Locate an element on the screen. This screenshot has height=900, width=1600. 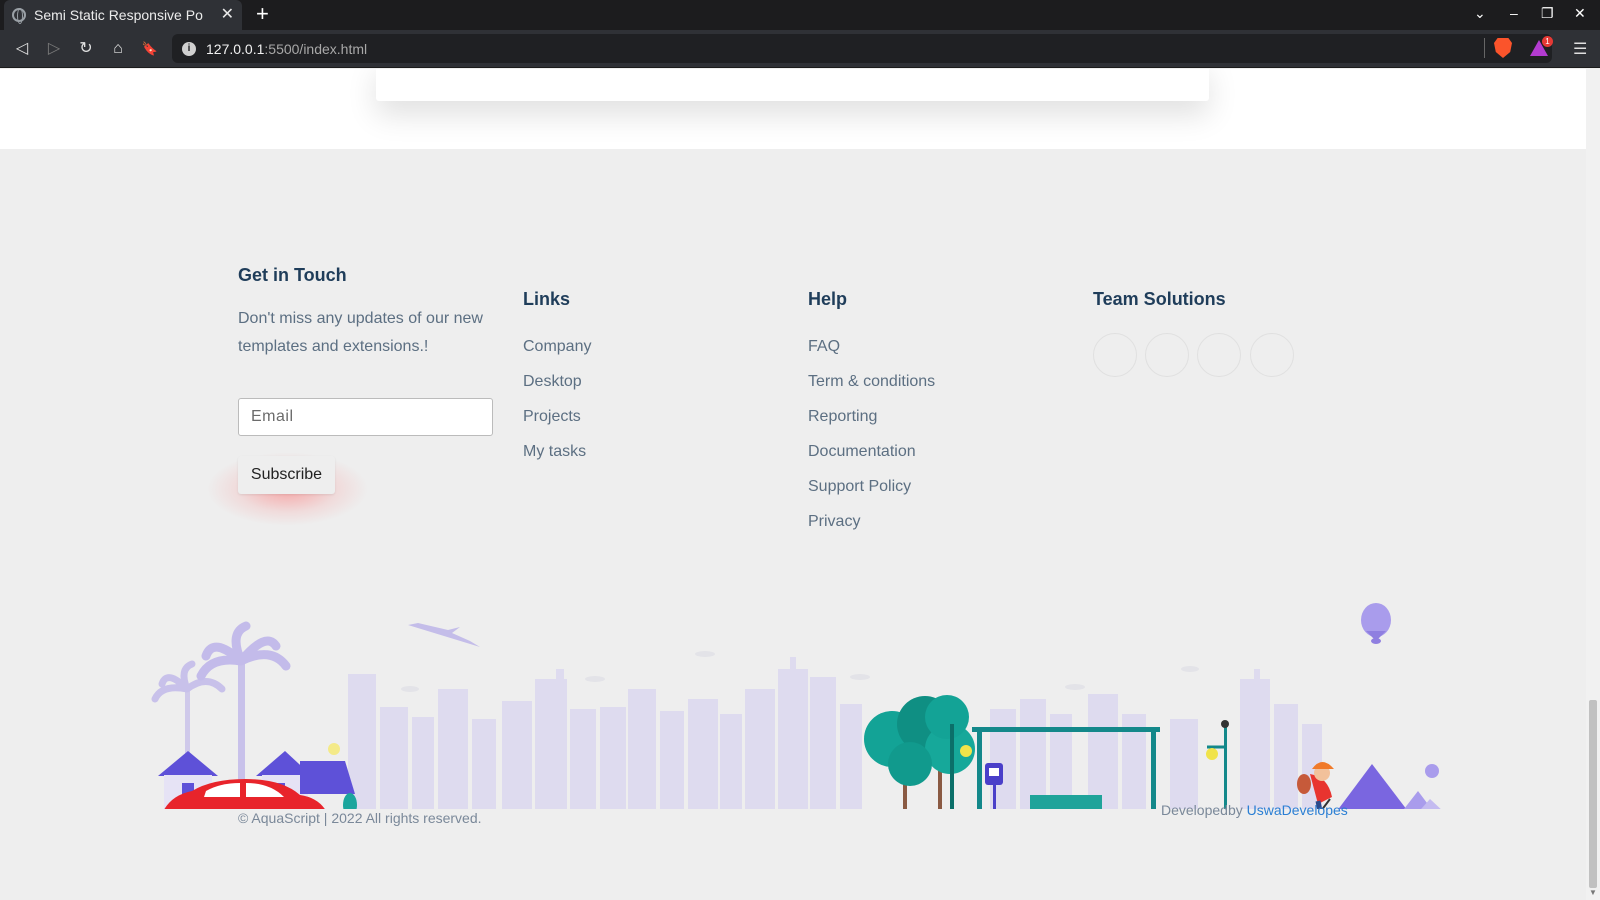
link-terms: Term & conditions is located at coordinates (933, 388).